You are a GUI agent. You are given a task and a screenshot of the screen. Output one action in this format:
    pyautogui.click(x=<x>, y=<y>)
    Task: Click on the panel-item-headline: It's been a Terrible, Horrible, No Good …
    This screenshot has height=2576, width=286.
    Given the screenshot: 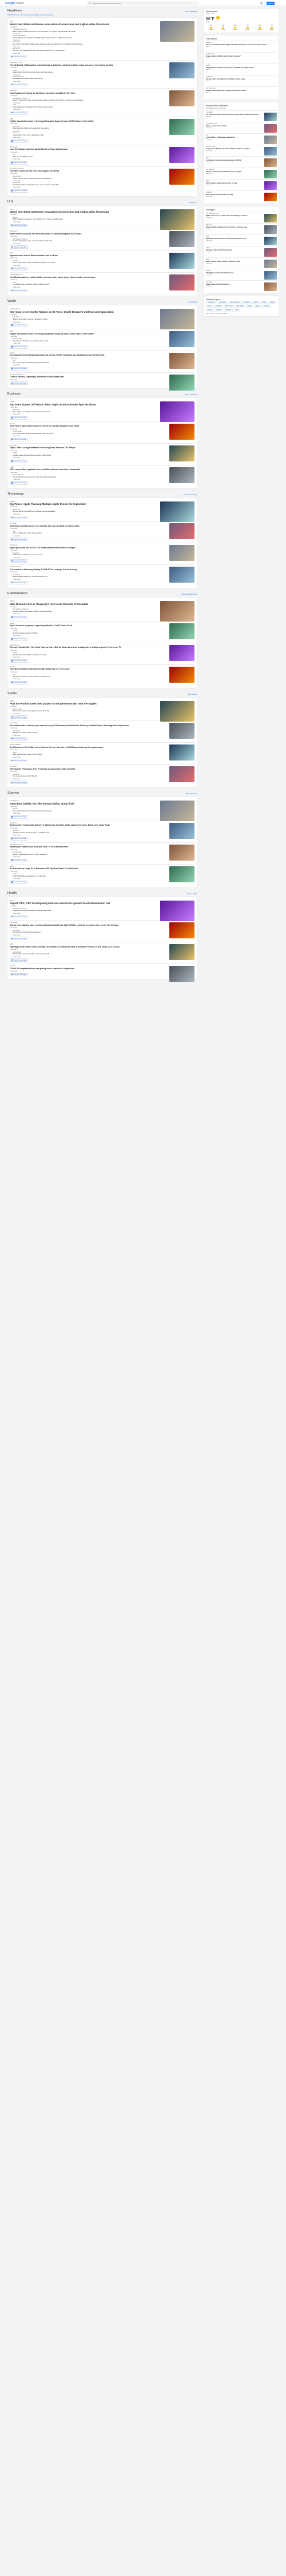 What is the action you would take?
    pyautogui.click(x=234, y=114)
    